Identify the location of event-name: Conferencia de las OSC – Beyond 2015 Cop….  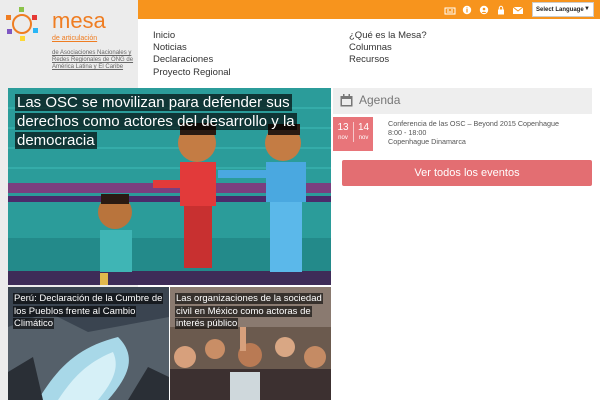
(490, 123).